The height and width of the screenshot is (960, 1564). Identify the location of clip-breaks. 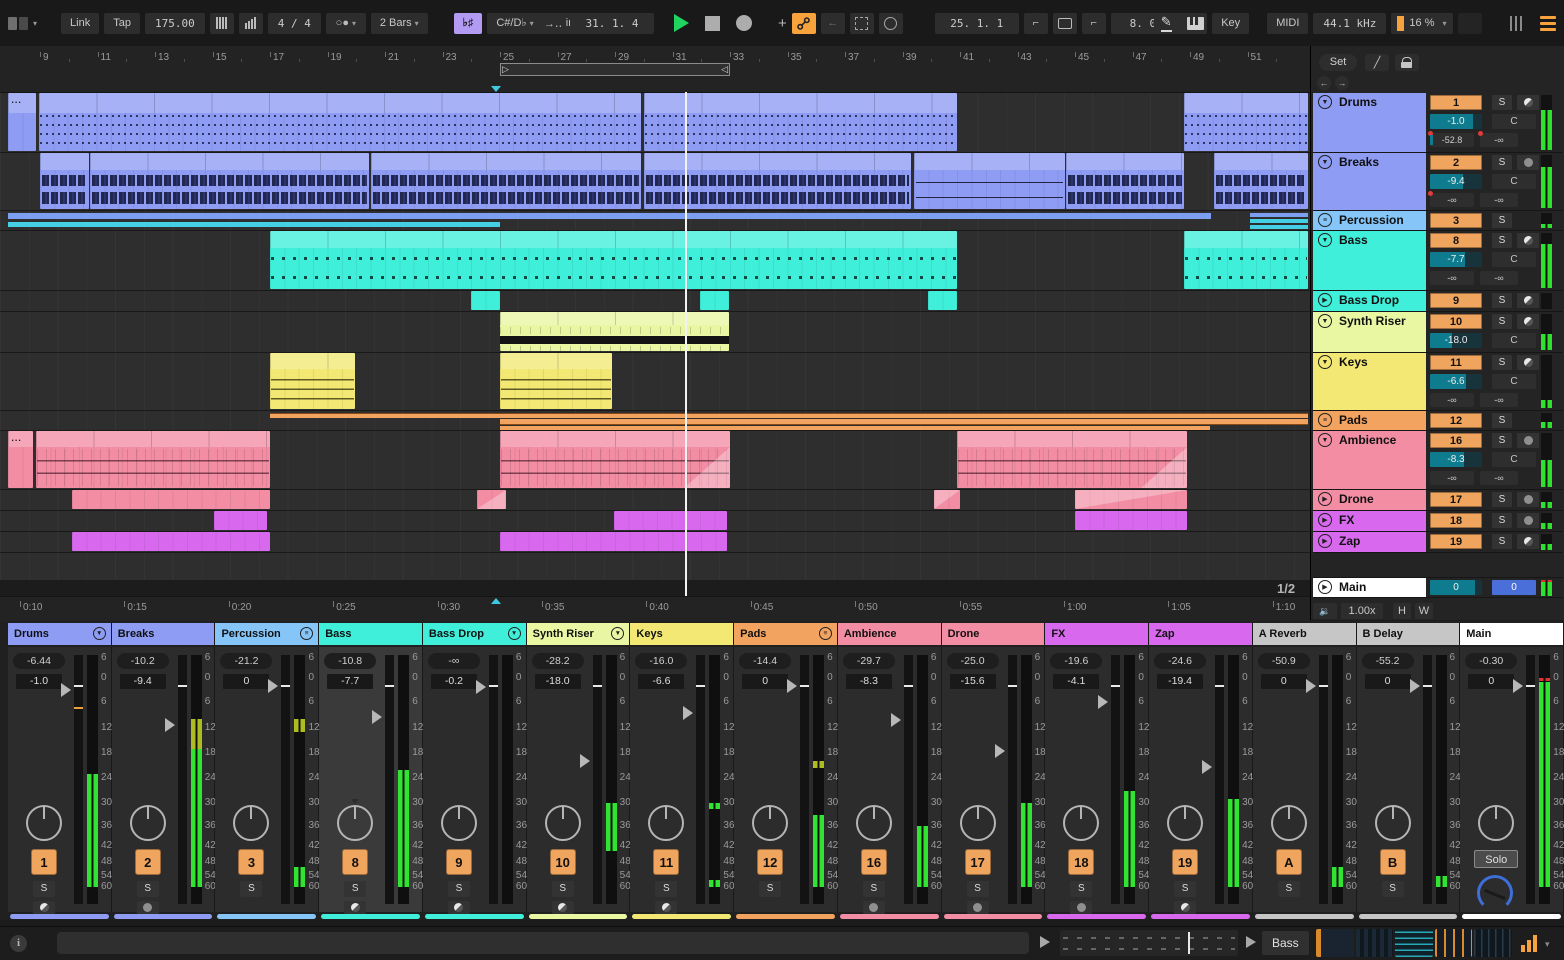
(1125, 181).